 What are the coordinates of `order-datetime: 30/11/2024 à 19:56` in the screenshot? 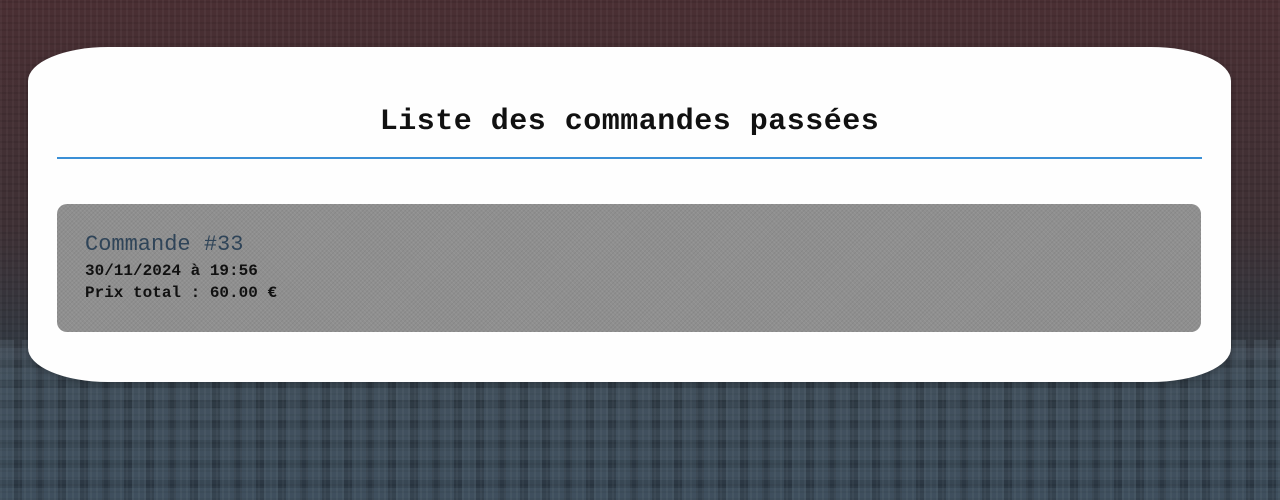 It's located at (171, 271).